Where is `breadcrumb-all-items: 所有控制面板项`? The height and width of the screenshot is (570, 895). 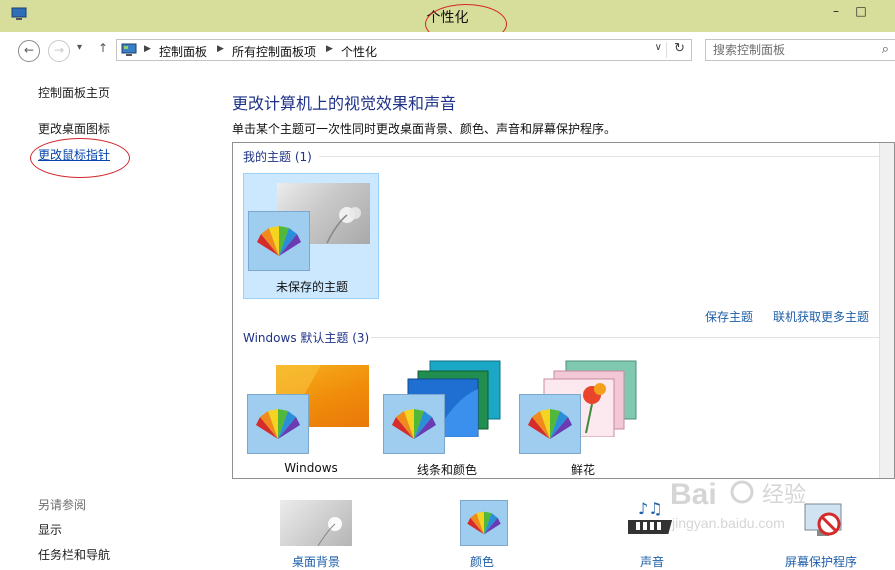
breadcrumb-all-items: 所有控制面板项 is located at coordinates (274, 51).